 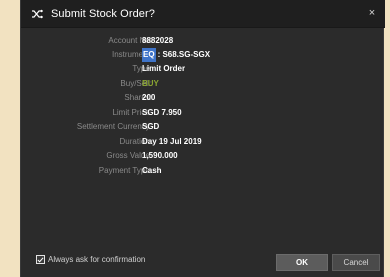 What do you see at coordinates (172, 141) in the screenshot?
I see `duration-value: Day 19 Jul 2019` at bounding box center [172, 141].